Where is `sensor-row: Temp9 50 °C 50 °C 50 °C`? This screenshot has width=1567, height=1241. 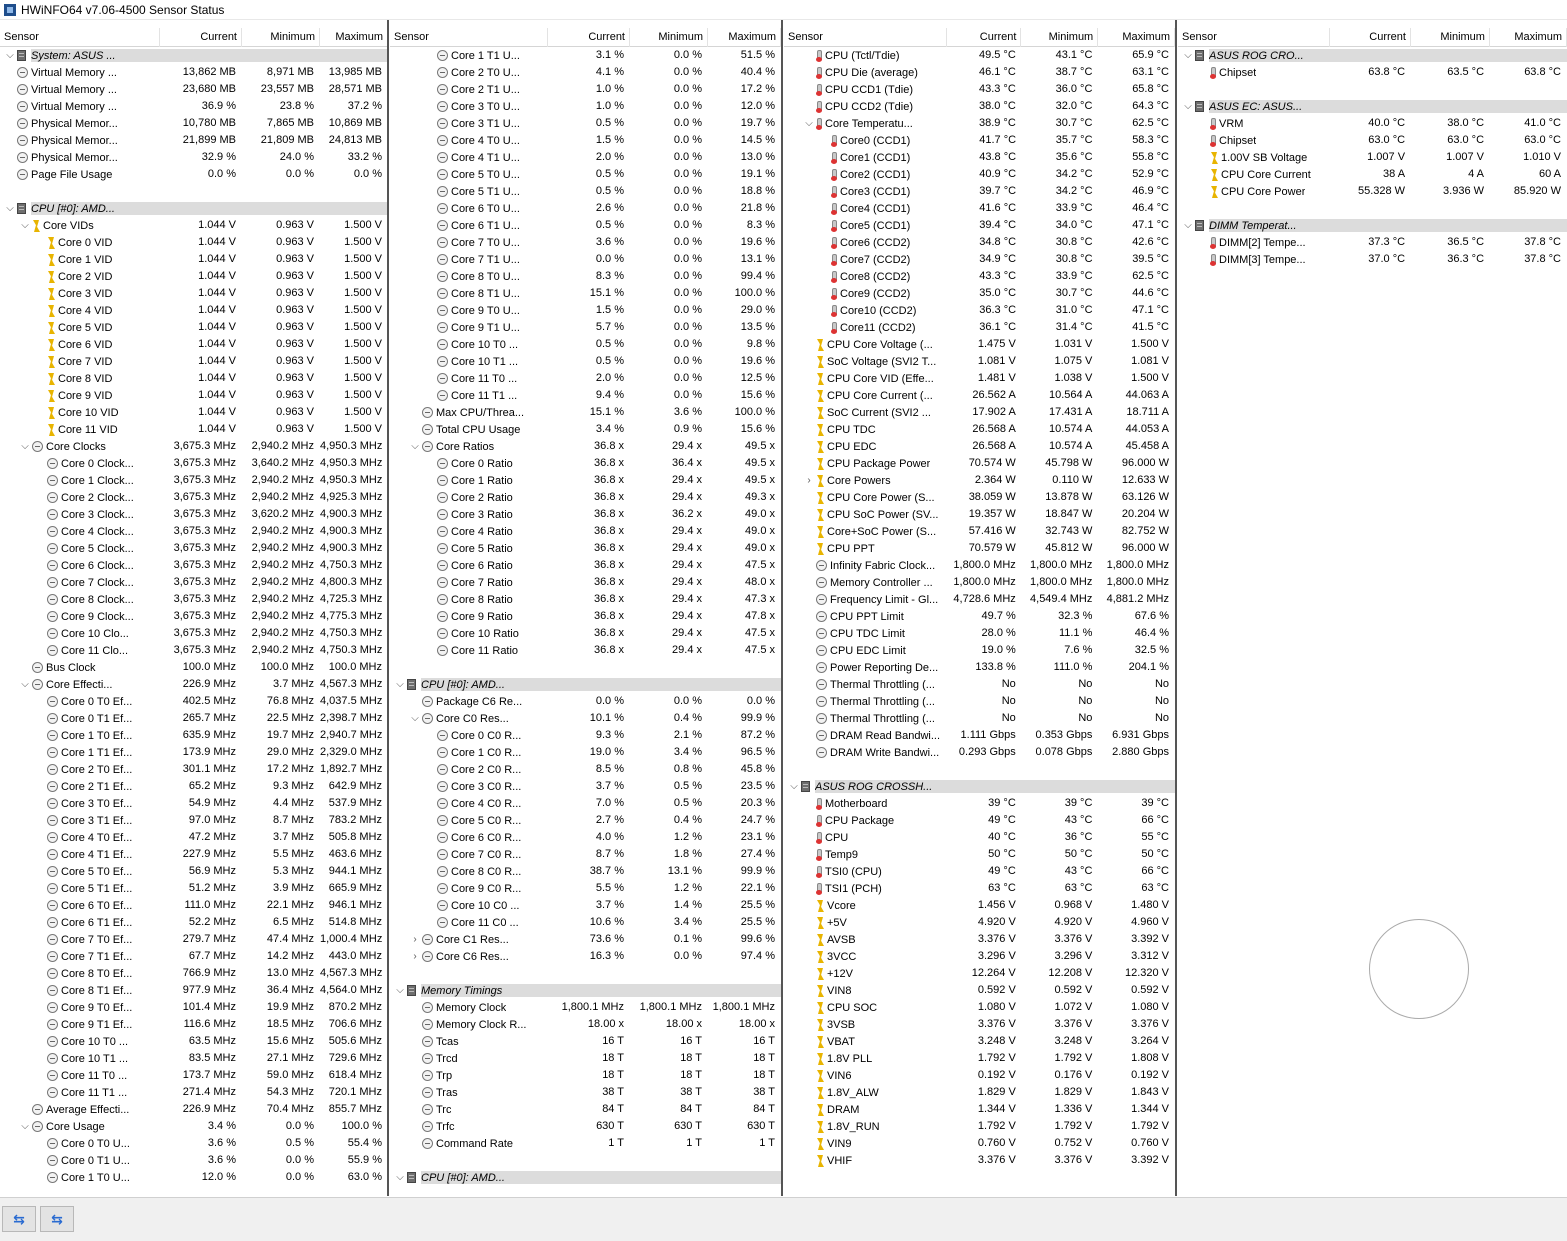
sensor-row: Temp9 50 °C 50 °C 50 °C is located at coordinates (979, 854).